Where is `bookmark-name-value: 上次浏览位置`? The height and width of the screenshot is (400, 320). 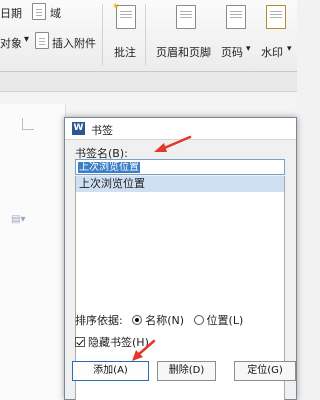
bookmark-name-value: 上次浏览位置 is located at coordinates (109, 167).